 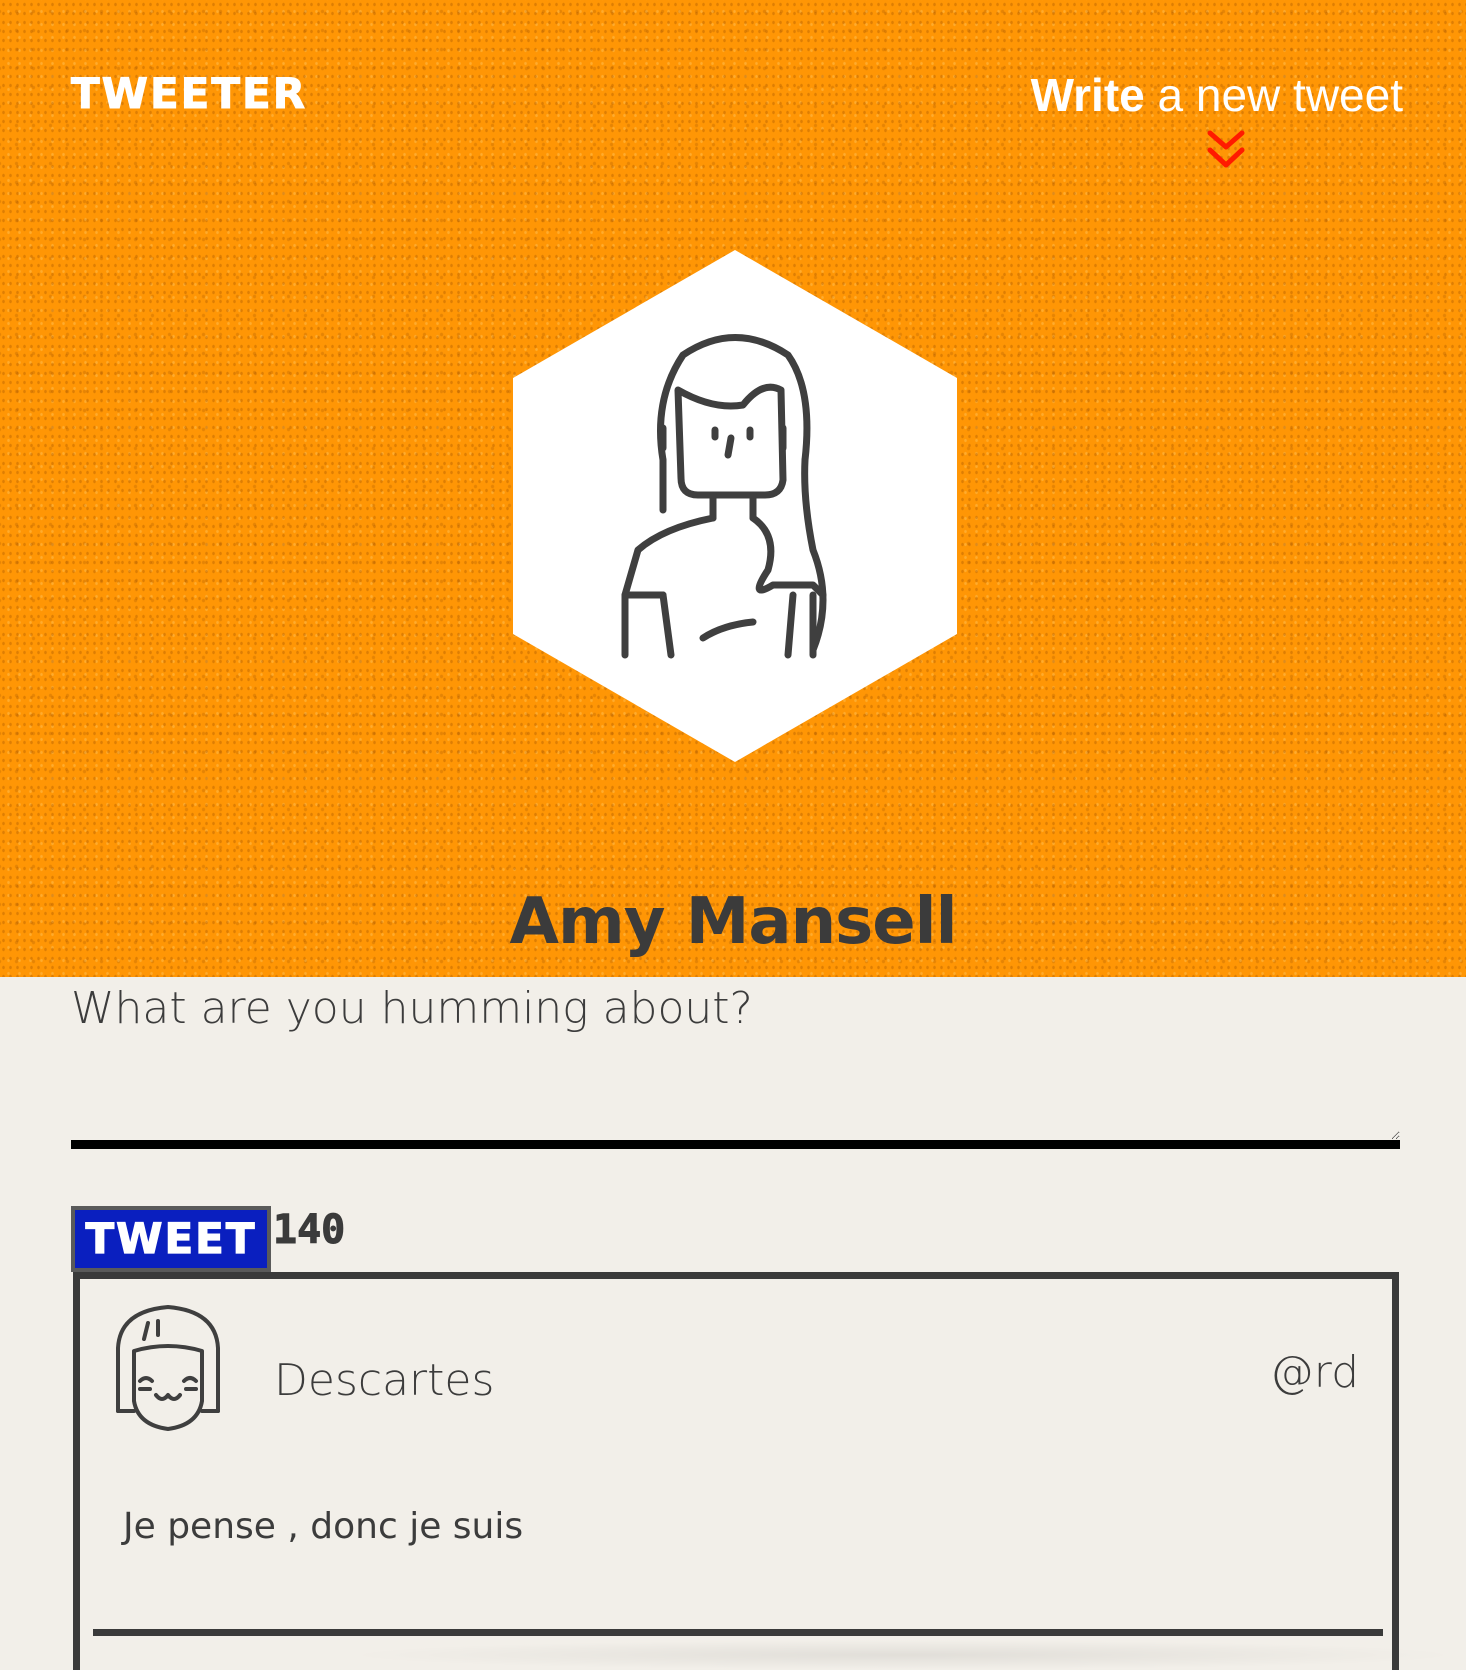 I want to click on tweet-handle: @rd, so click(x=1314, y=1373).